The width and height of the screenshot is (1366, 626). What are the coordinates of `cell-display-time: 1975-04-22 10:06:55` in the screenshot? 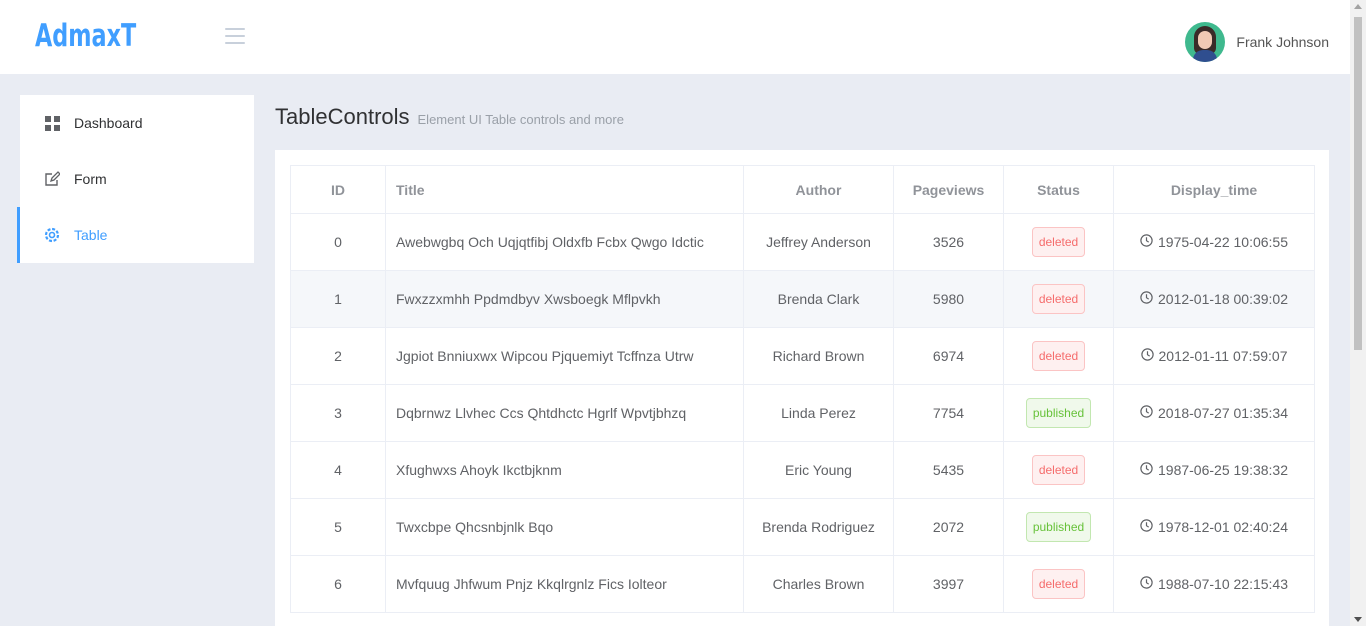 It's located at (1214, 242).